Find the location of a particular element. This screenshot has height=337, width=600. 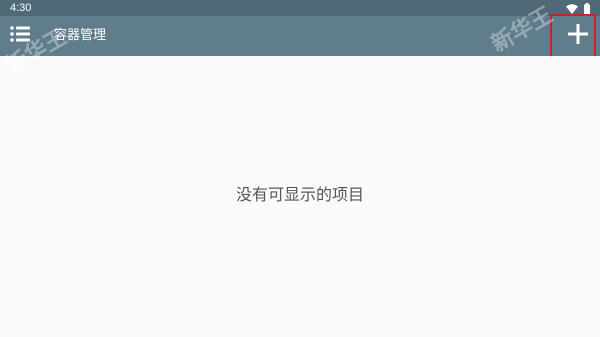

menu-button is located at coordinates (20, 36).